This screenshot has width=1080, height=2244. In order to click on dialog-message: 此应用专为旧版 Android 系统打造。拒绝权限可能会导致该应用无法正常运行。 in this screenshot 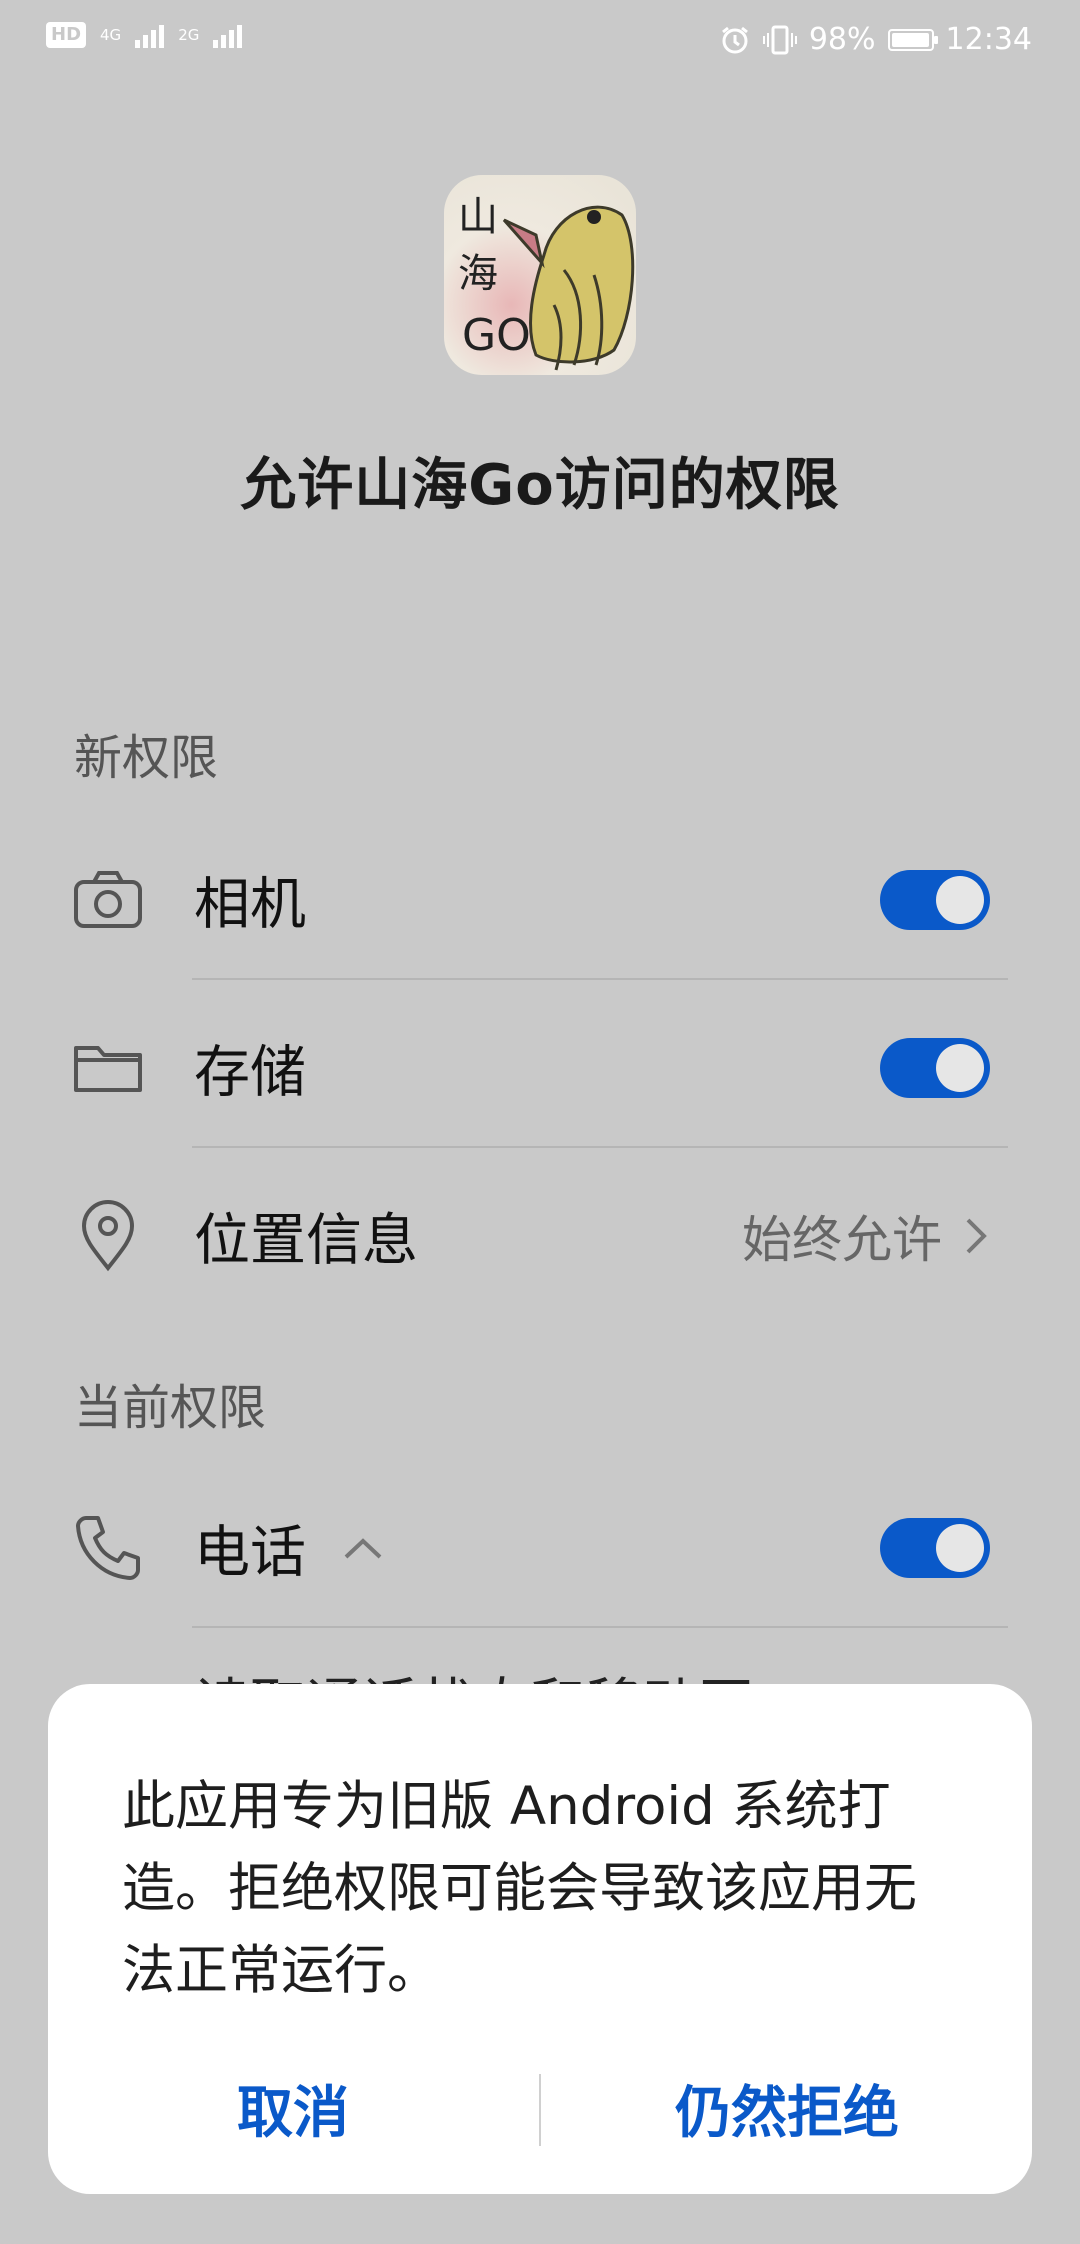, I will do `click(519, 1888)`.